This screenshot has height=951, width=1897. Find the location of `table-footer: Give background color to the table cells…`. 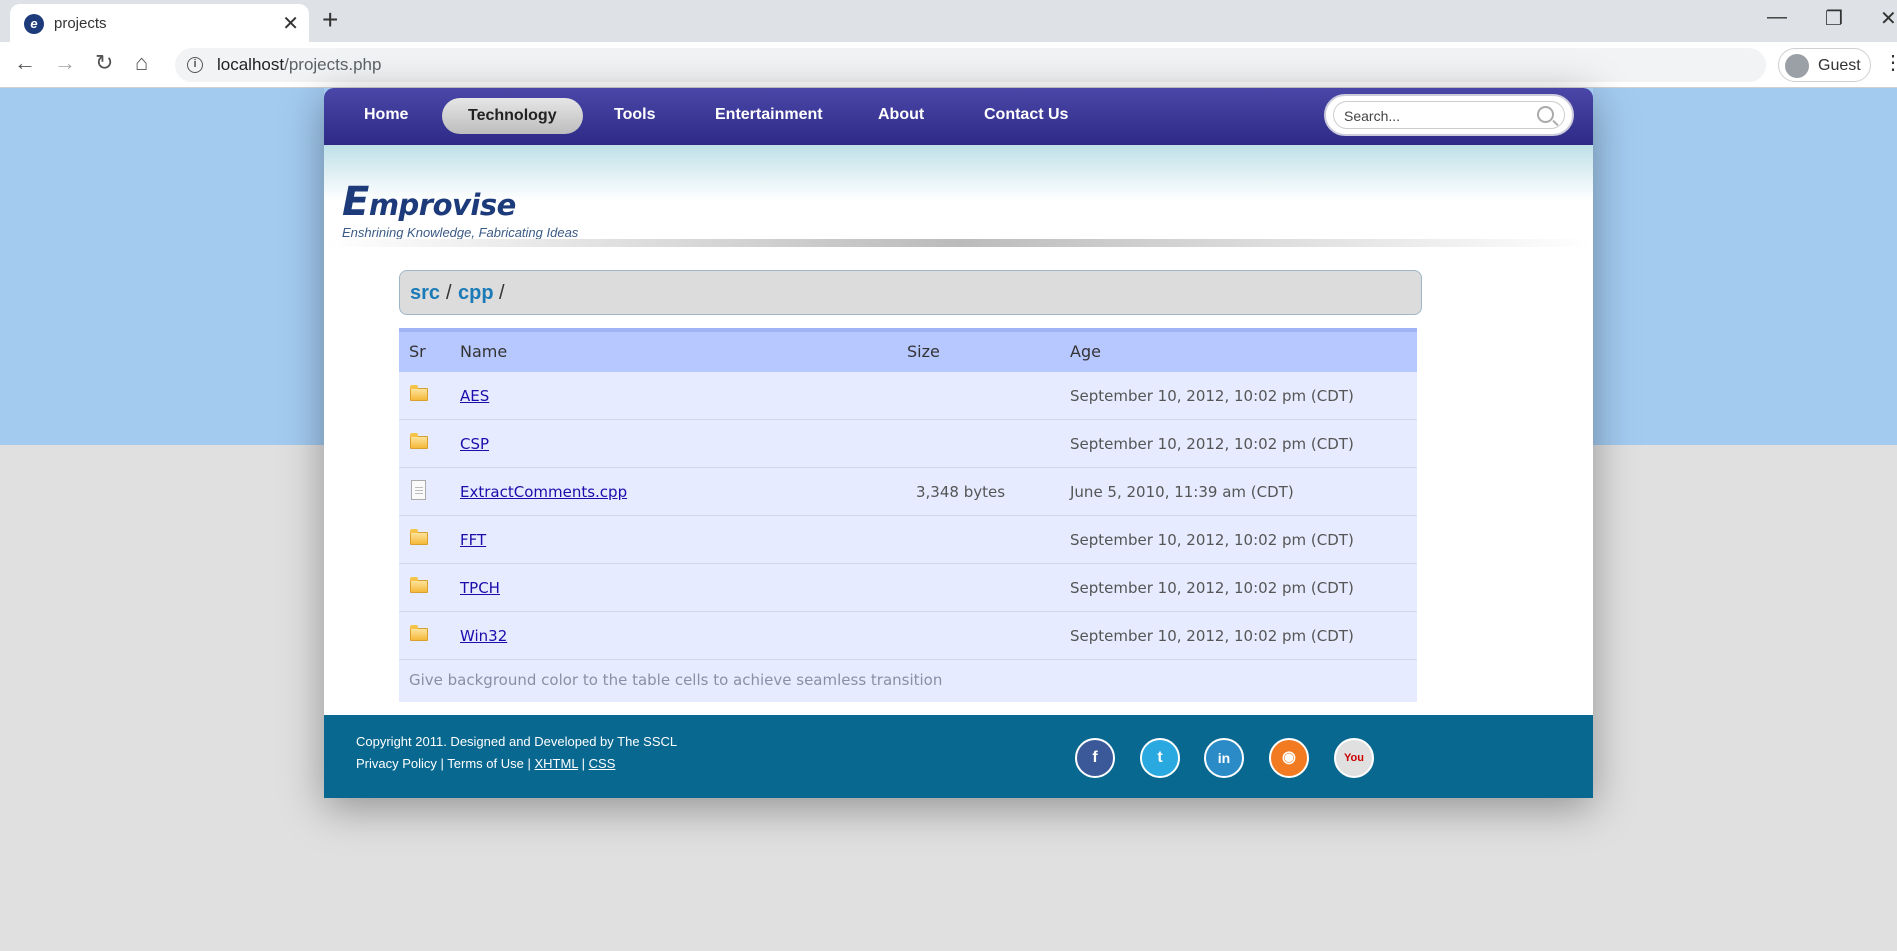

table-footer: Give background color to the table cells… is located at coordinates (908, 681).